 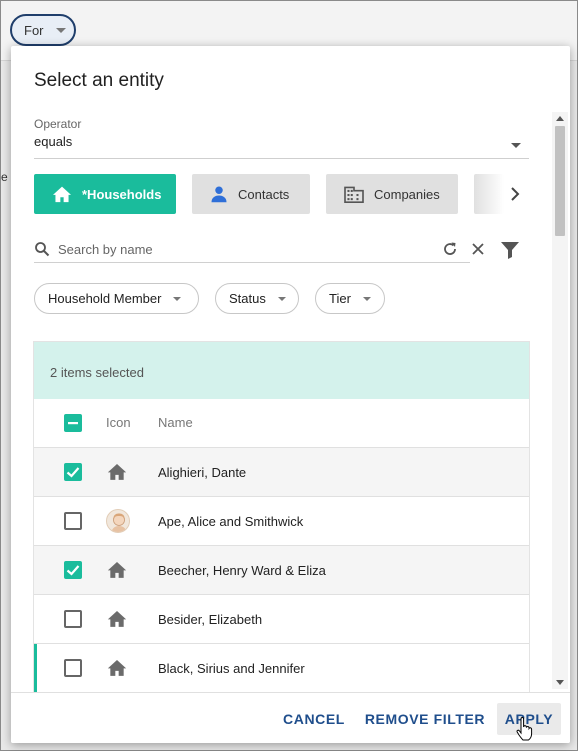 I want to click on tab-households-label: *Households, so click(x=122, y=194).